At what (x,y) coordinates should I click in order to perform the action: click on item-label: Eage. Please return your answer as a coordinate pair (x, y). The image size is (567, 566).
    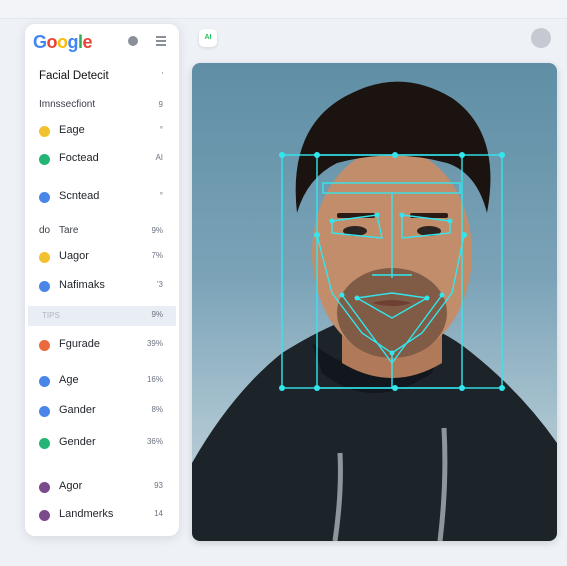
    Looking at the image, I should click on (72, 130).